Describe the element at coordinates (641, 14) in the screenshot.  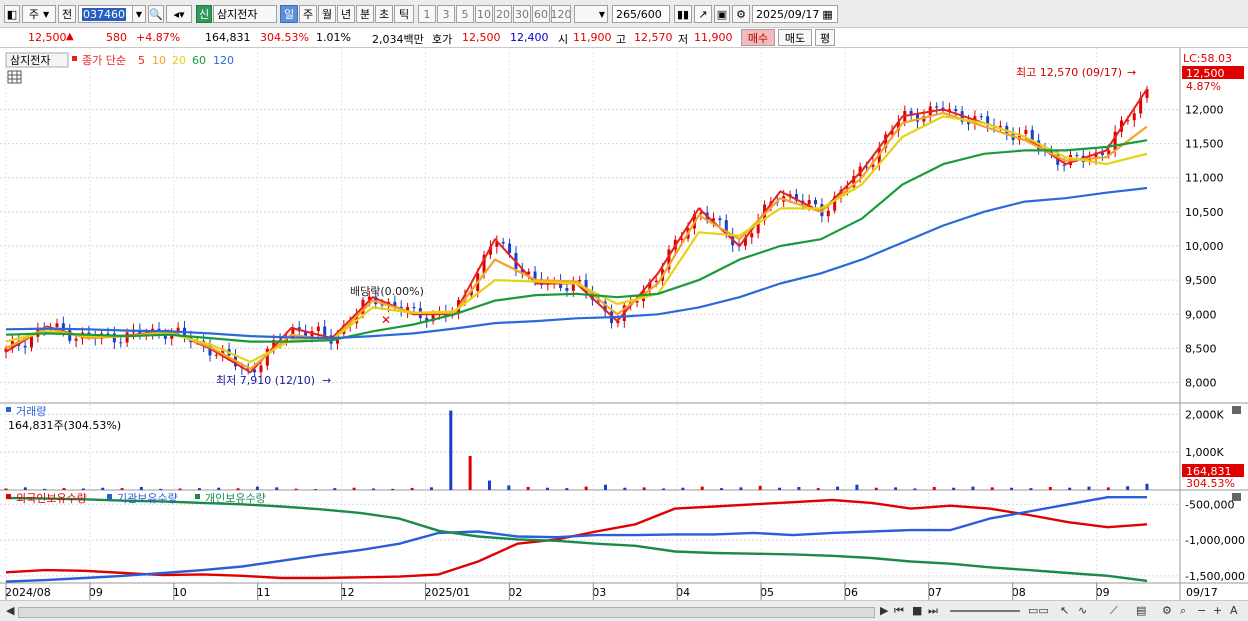
I see `count-input: 265/600` at that location.